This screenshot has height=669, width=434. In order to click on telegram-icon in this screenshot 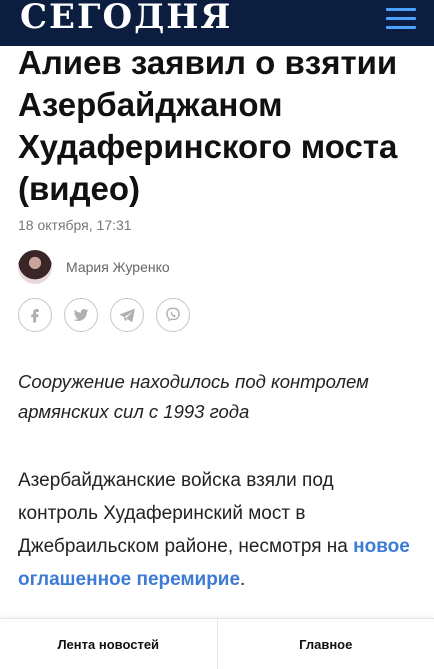, I will do `click(127, 315)`.